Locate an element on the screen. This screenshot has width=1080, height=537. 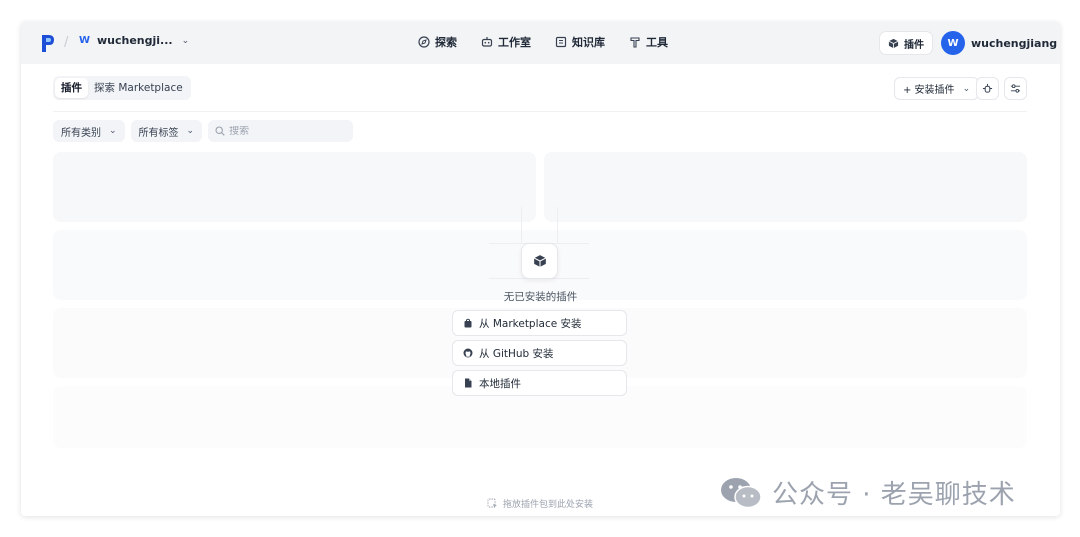
user-name: wuchengjiang is located at coordinates (1014, 43).